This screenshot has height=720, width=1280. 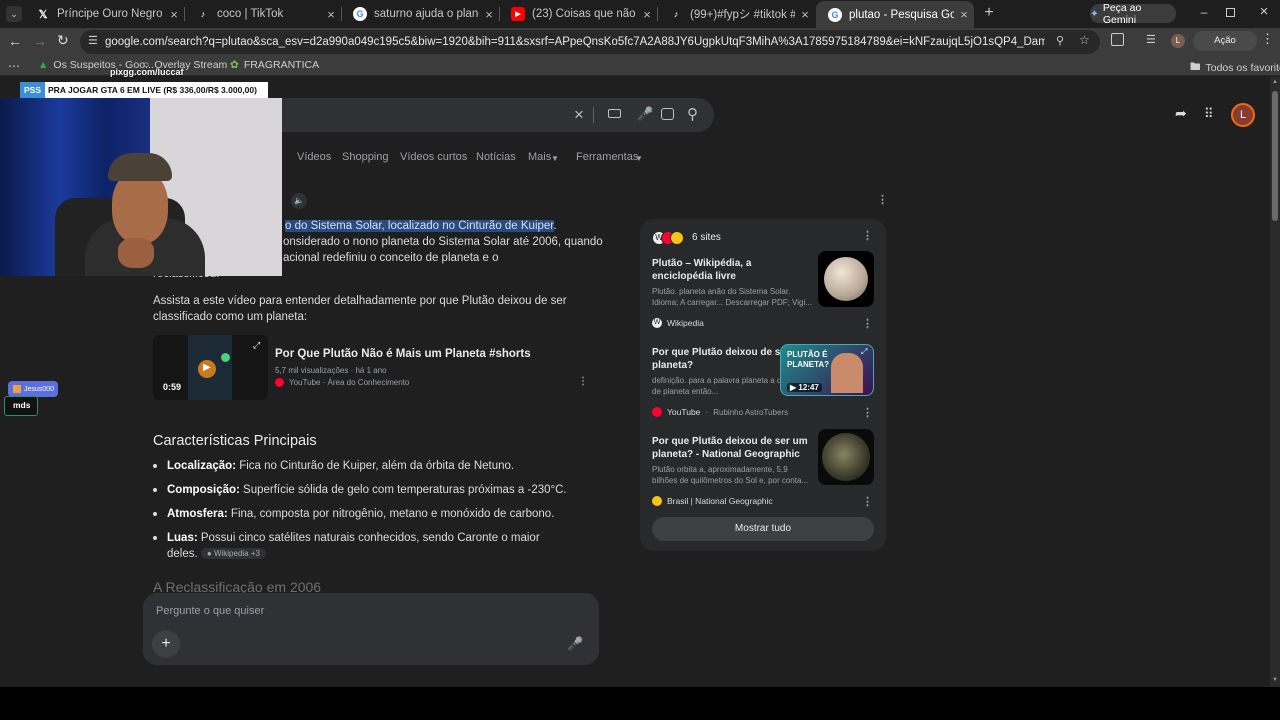 What do you see at coordinates (433, 157) in the screenshot?
I see `tab-short-videos: Vídeos curtos` at bounding box center [433, 157].